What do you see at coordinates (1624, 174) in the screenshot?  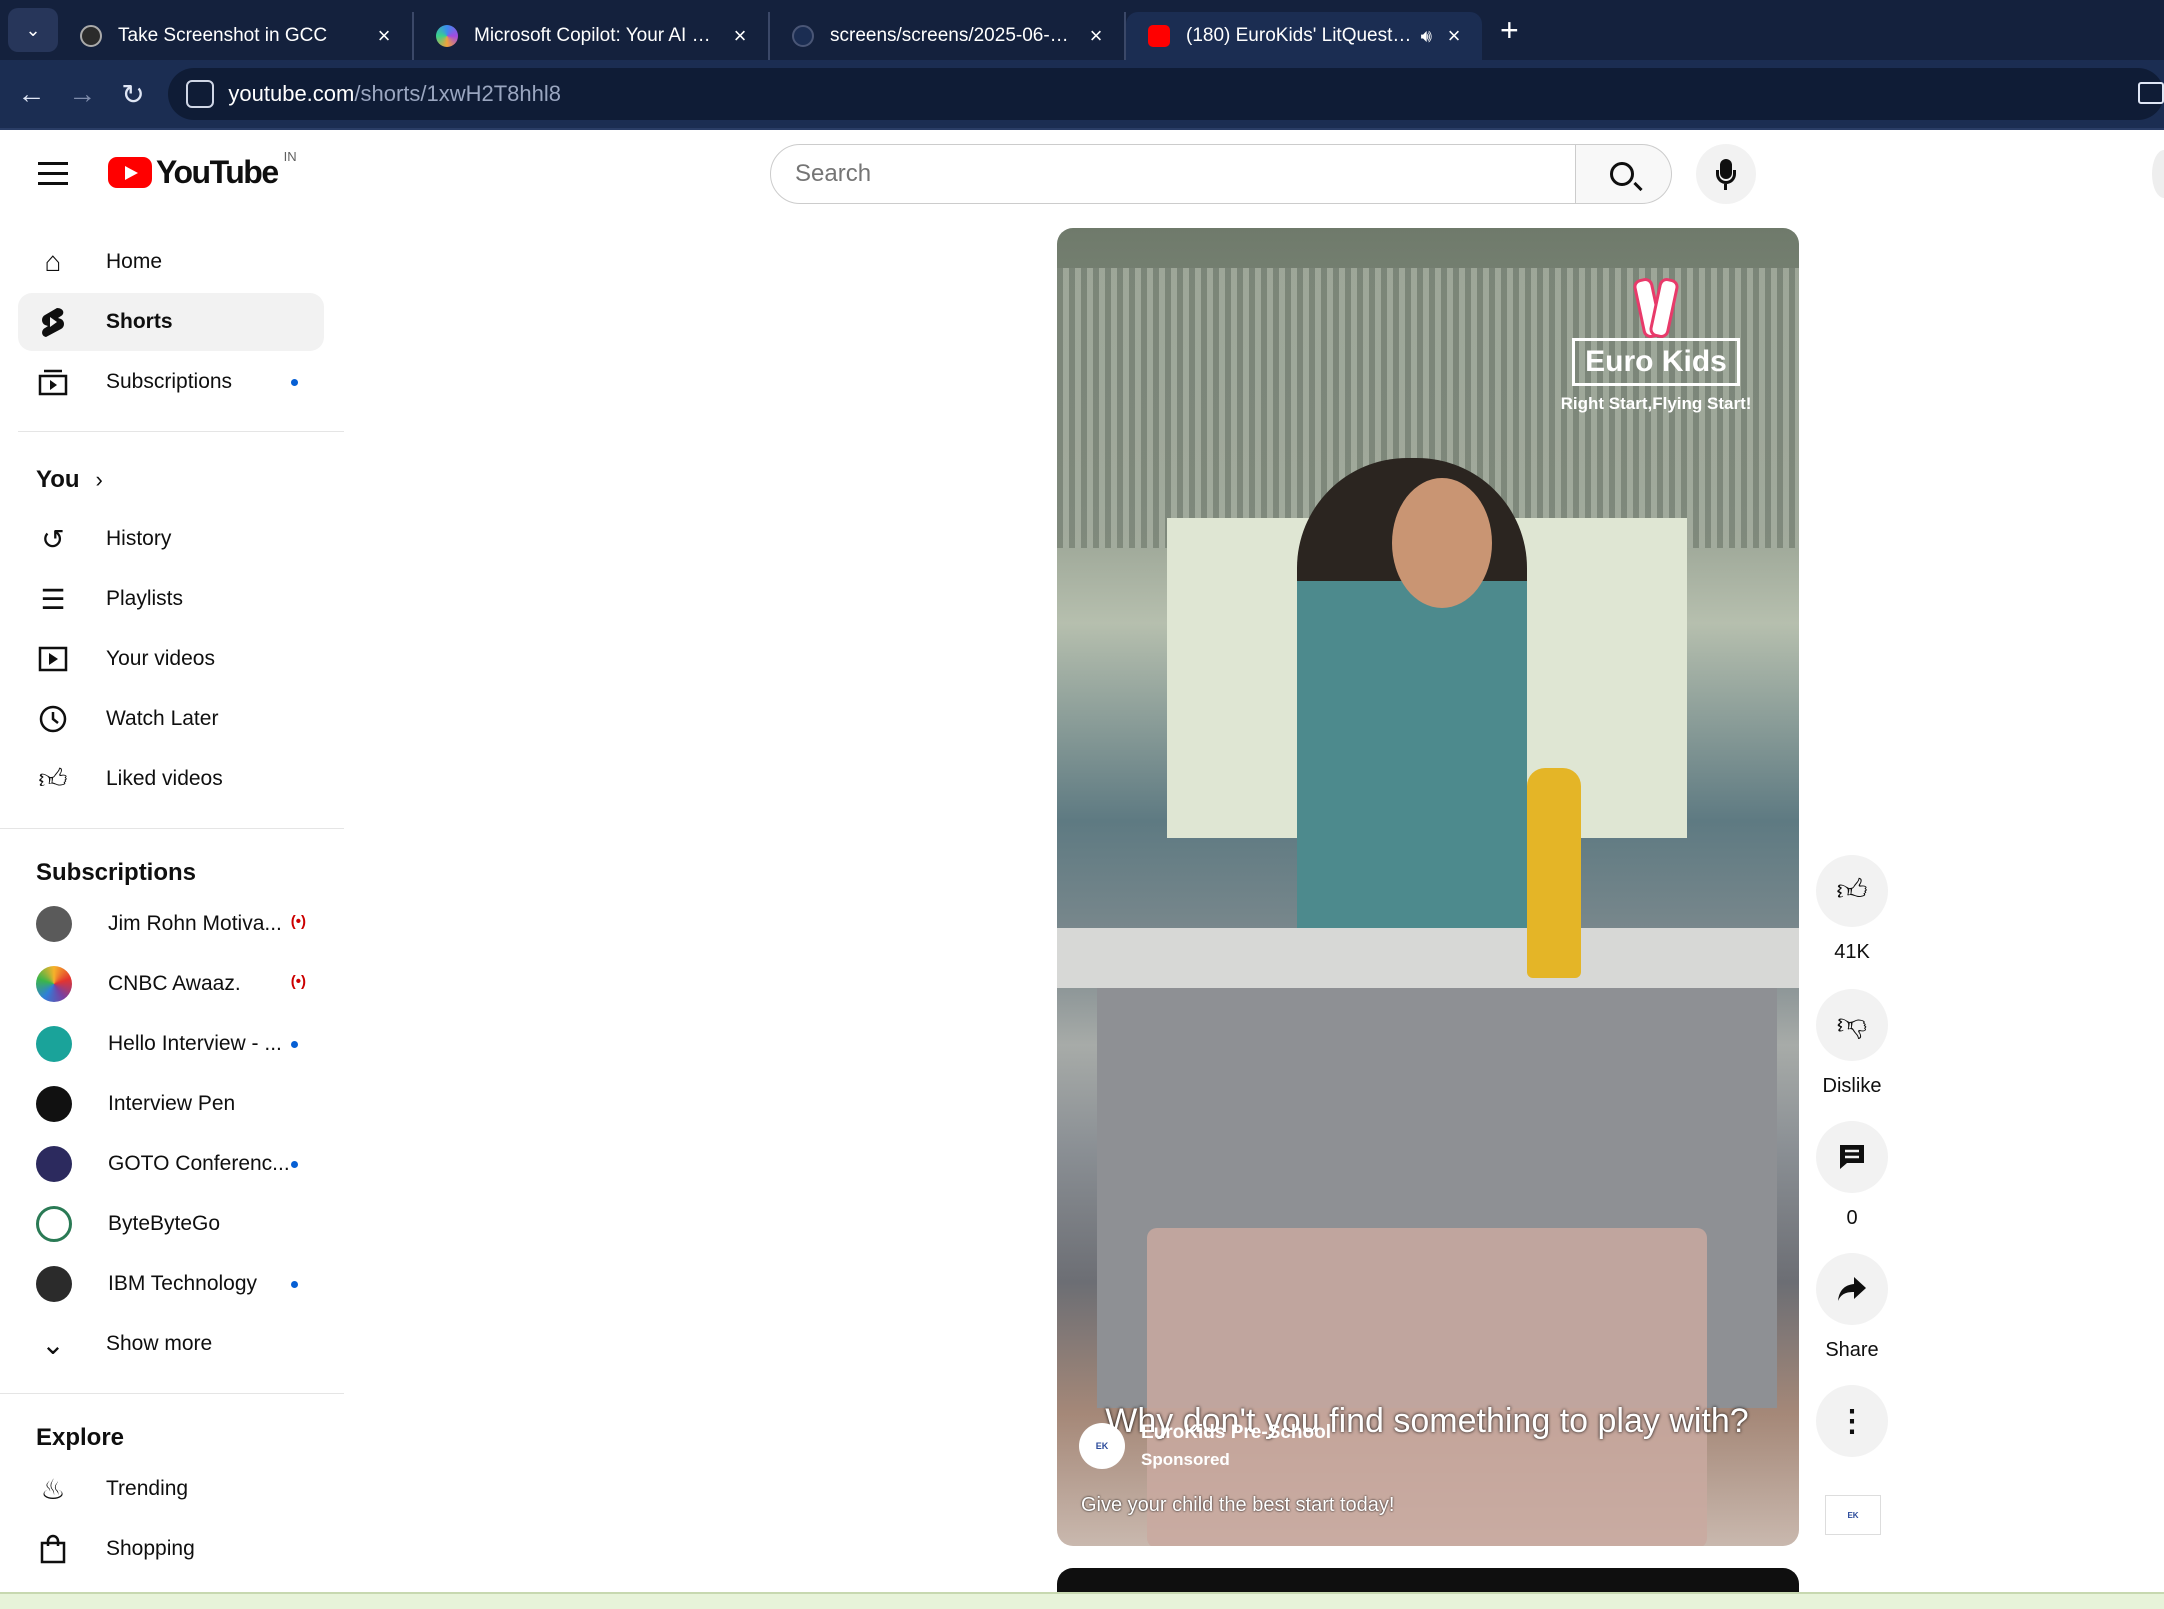 I see `search-button` at bounding box center [1624, 174].